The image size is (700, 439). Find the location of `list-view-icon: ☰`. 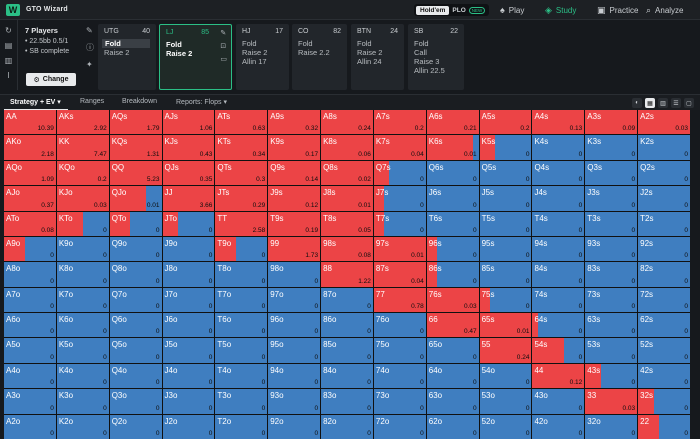

list-view-icon: ☰ is located at coordinates (676, 103).